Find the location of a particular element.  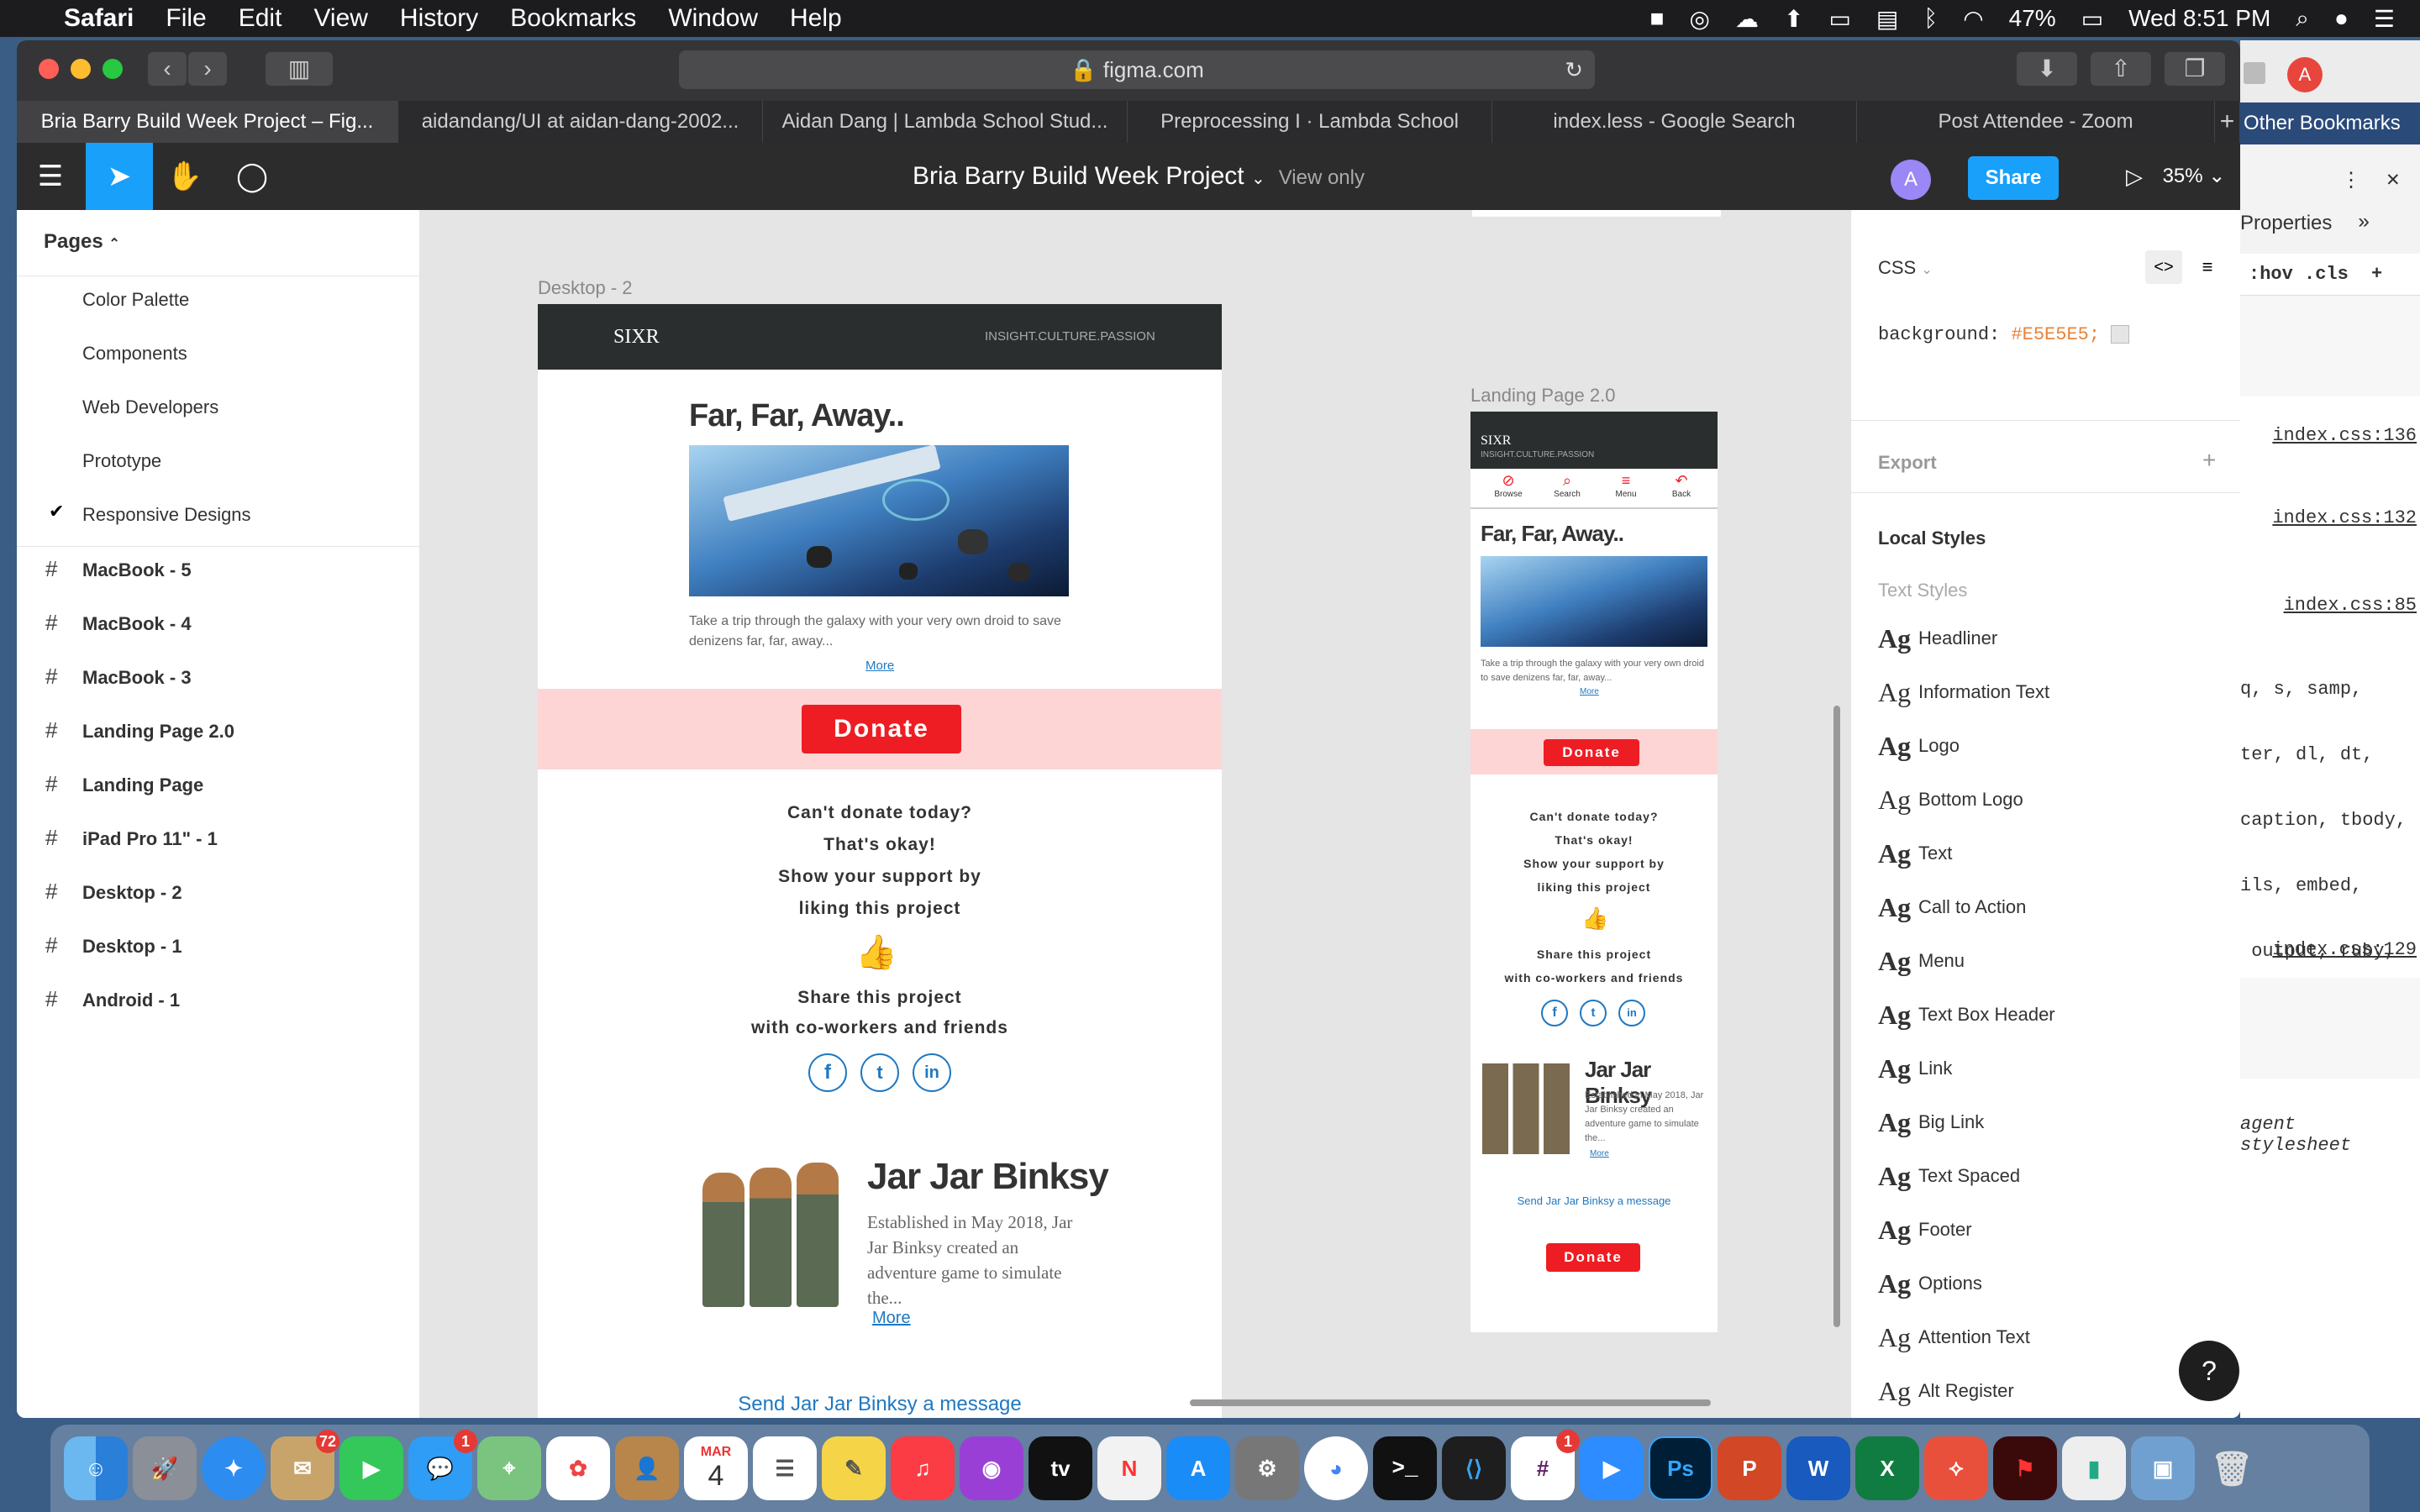

facebook-icon: f is located at coordinates (827, 1072).